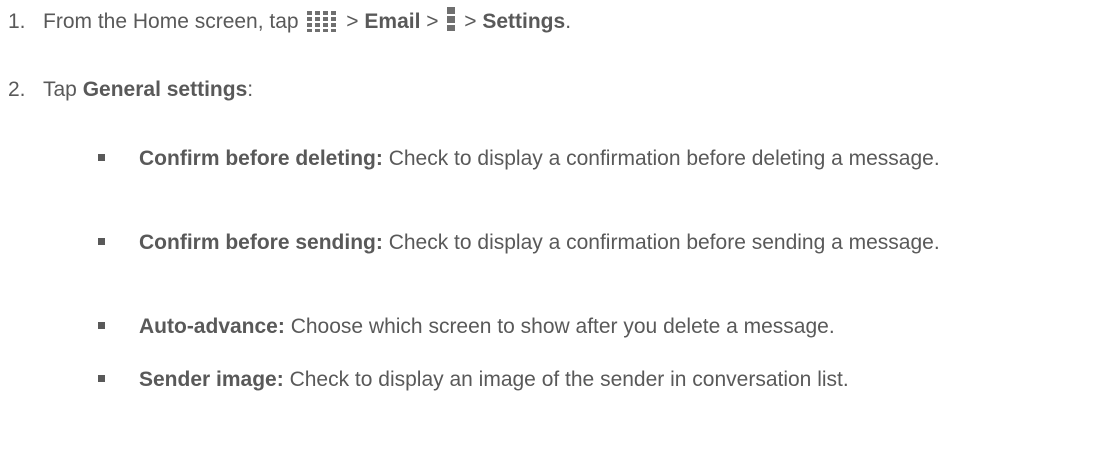 The height and width of the screenshot is (457, 1101). What do you see at coordinates (17, 21) in the screenshot?
I see `step-number: 1.` at bounding box center [17, 21].